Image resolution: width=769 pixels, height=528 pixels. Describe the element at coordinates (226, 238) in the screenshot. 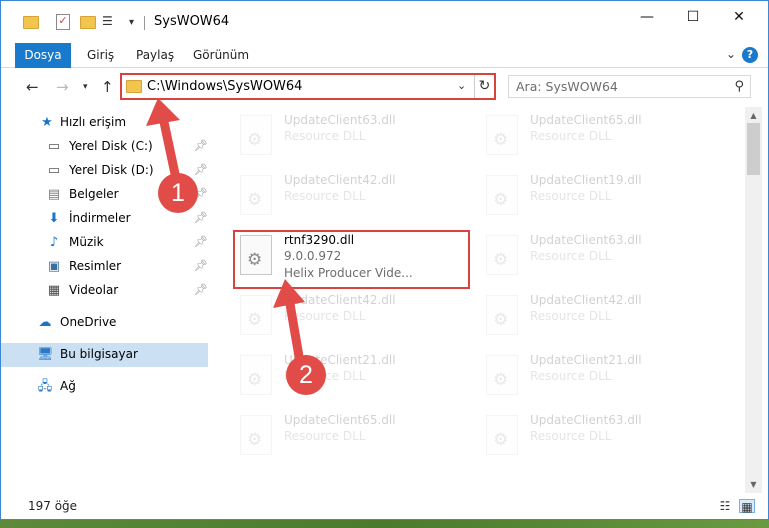

I see `annotation-arrows` at that location.